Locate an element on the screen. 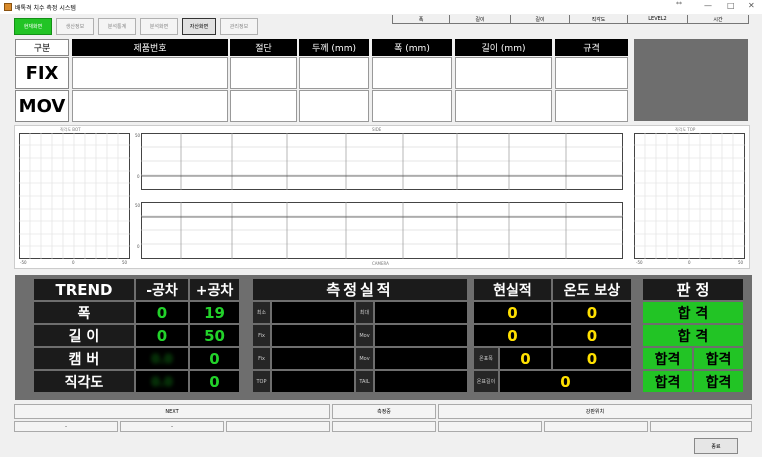 The image size is (762, 457). tab-analysis: 분석화면 is located at coordinates (159, 26).